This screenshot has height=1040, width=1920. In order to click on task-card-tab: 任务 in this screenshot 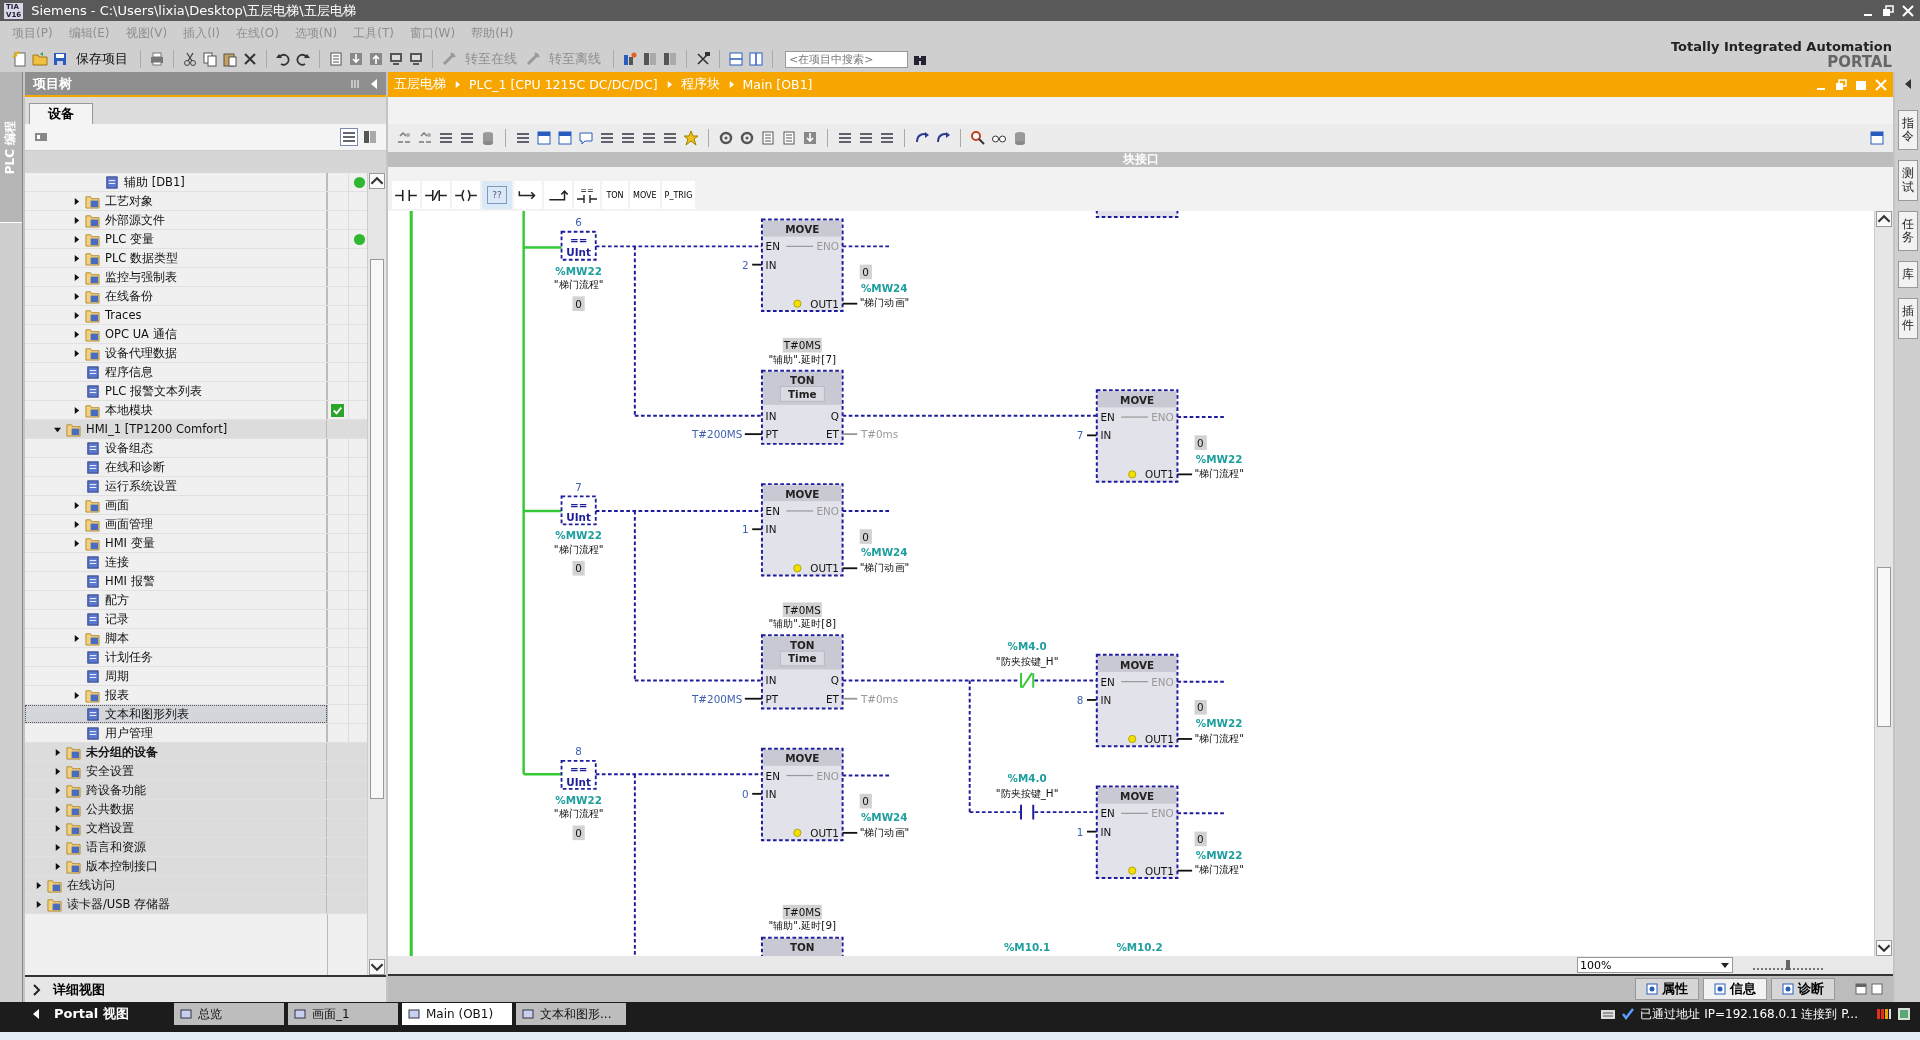, I will do `click(1907, 231)`.